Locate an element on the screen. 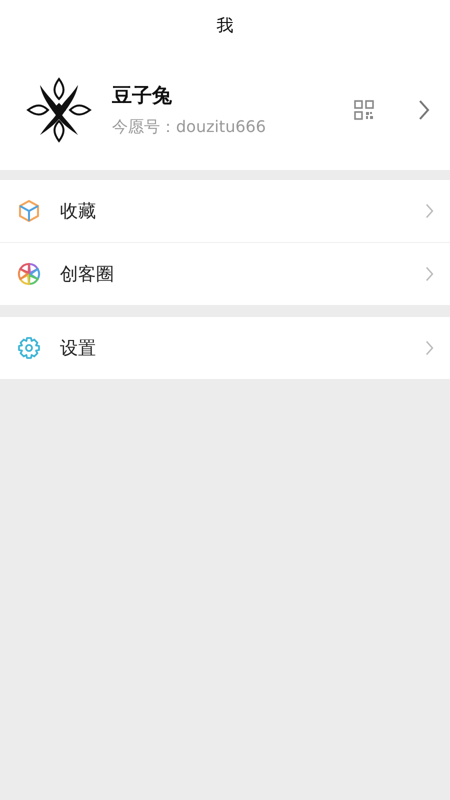 Image resolution: width=450 pixels, height=800 pixels. menu-item: 创客圈 is located at coordinates (225, 274).